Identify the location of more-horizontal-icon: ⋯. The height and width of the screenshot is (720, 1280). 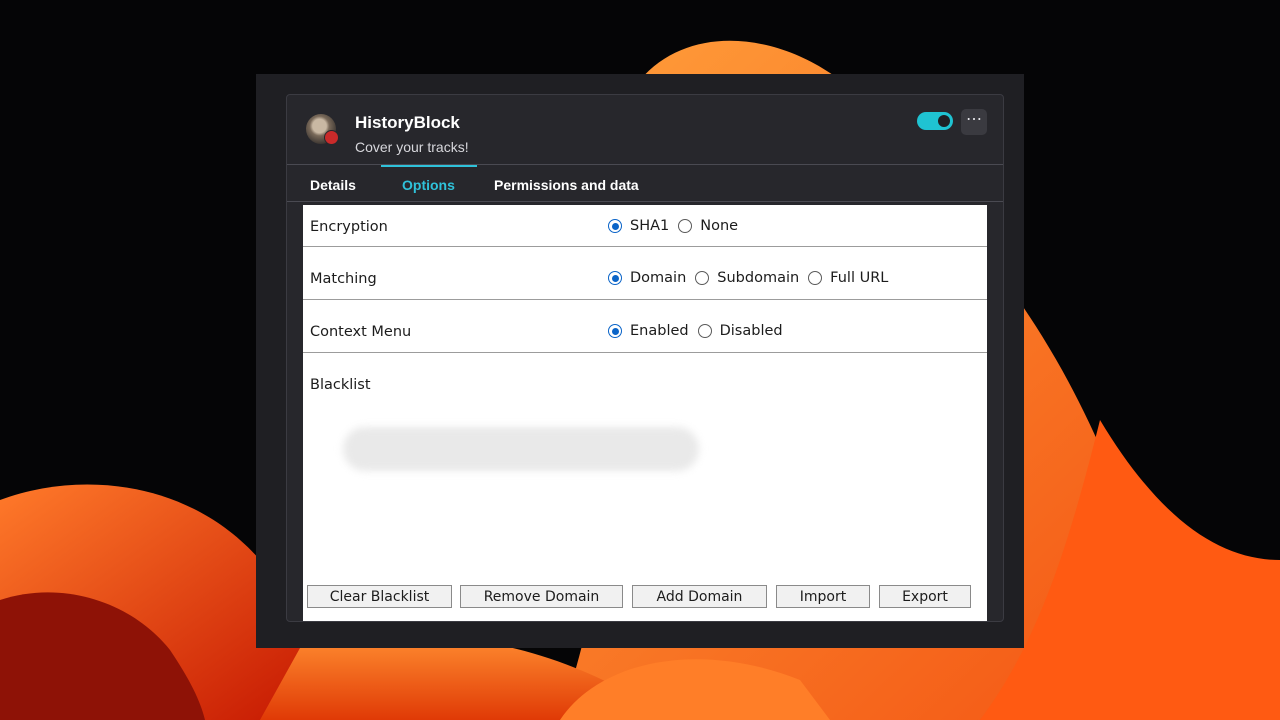
(974, 119).